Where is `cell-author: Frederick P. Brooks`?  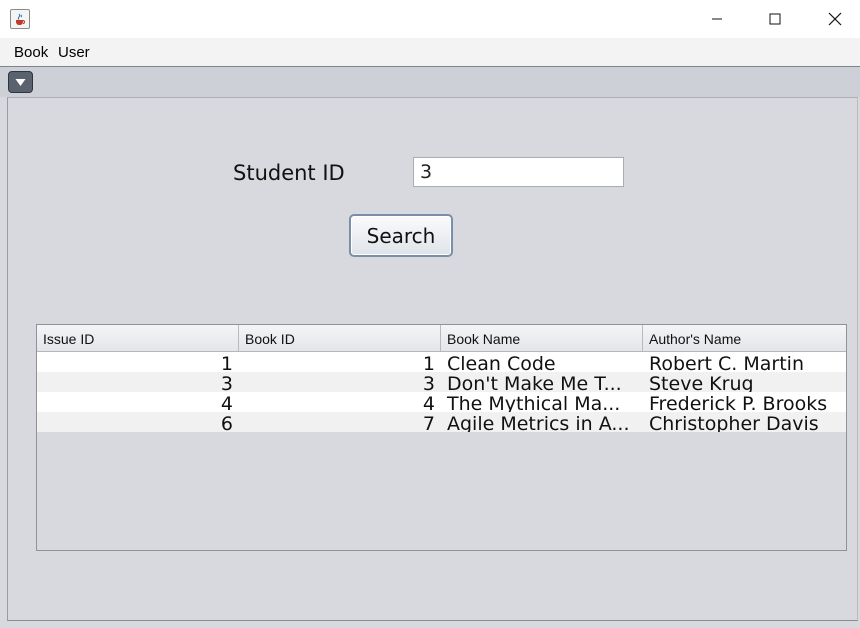 cell-author: Frederick P. Brooks is located at coordinates (738, 402).